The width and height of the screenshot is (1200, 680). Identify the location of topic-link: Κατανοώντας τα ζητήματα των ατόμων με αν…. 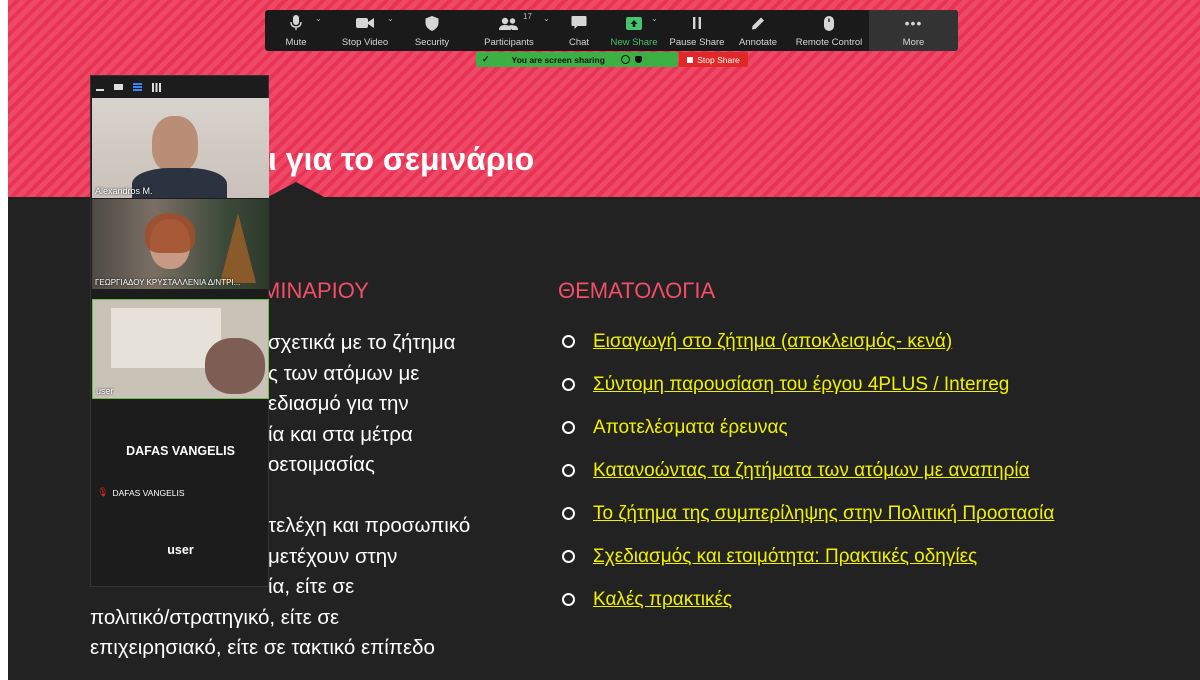
(811, 471).